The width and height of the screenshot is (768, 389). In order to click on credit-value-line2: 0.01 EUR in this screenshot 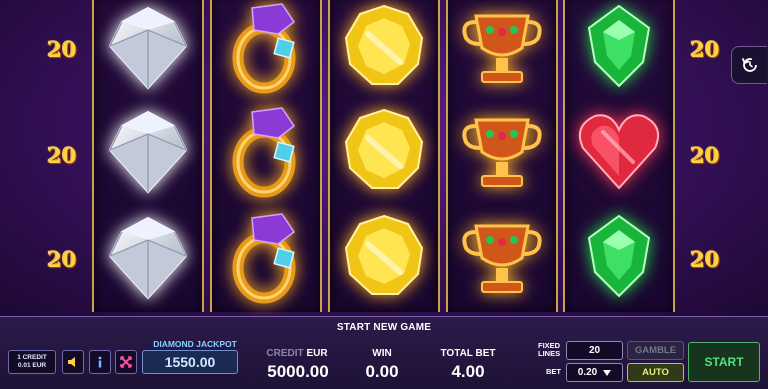, I will do `click(32, 365)`.